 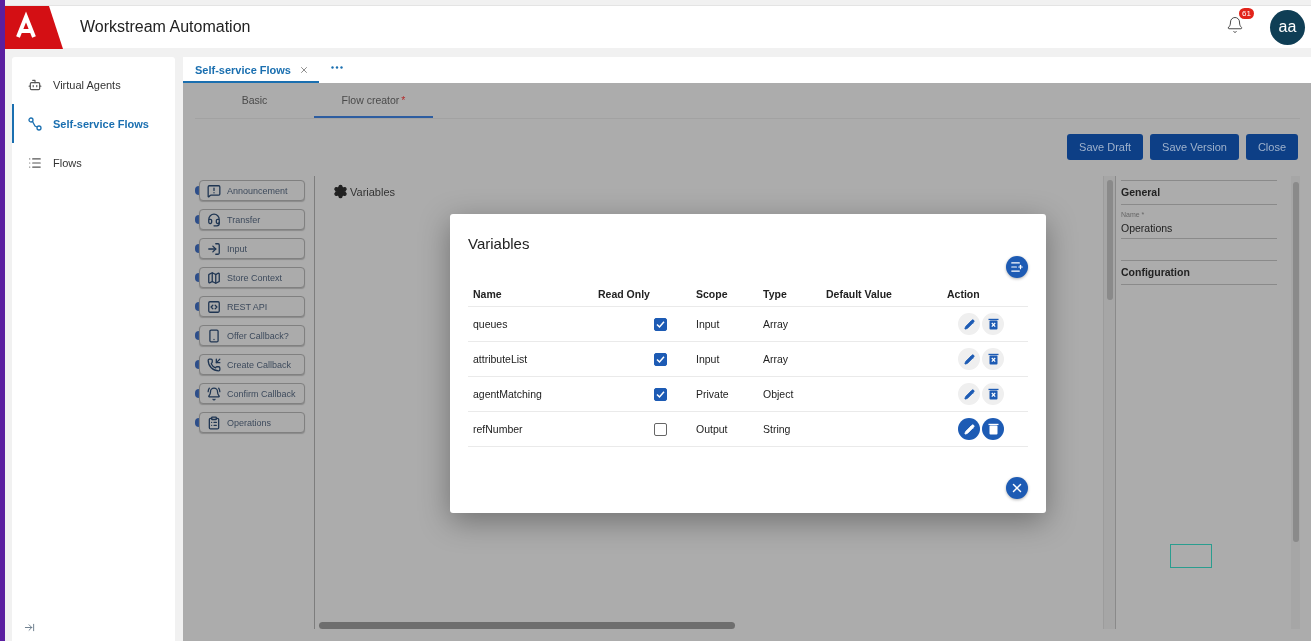 I want to click on column-header: Scope, so click(x=724, y=294).